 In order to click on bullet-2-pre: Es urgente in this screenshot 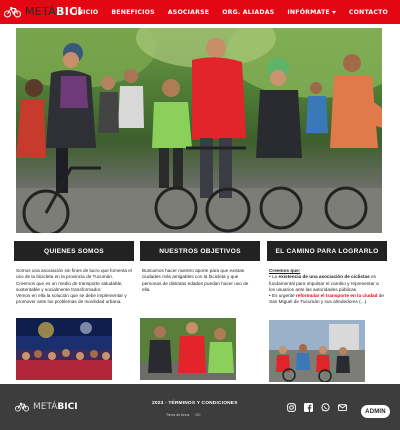, I will do `click(283, 296)`.